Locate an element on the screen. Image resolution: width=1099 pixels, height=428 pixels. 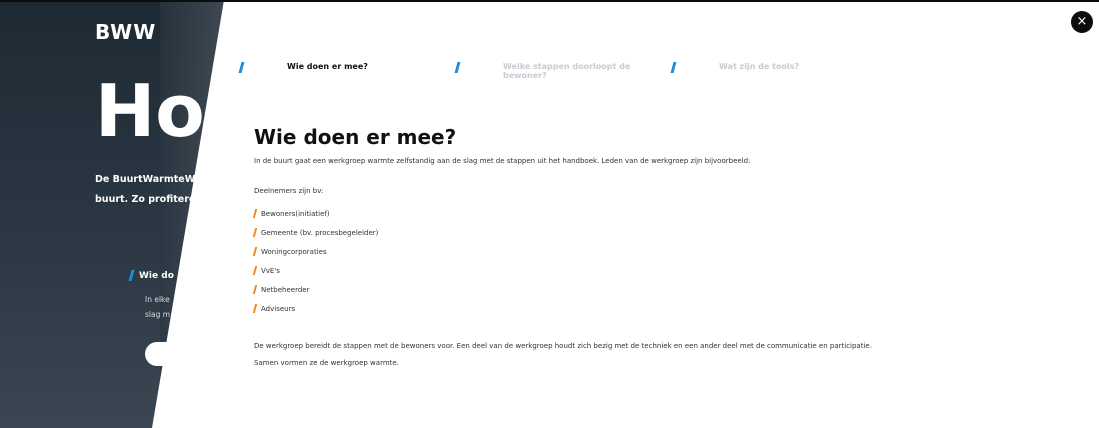
tab-label: Wat zijn de tools? is located at coordinates (759, 66).